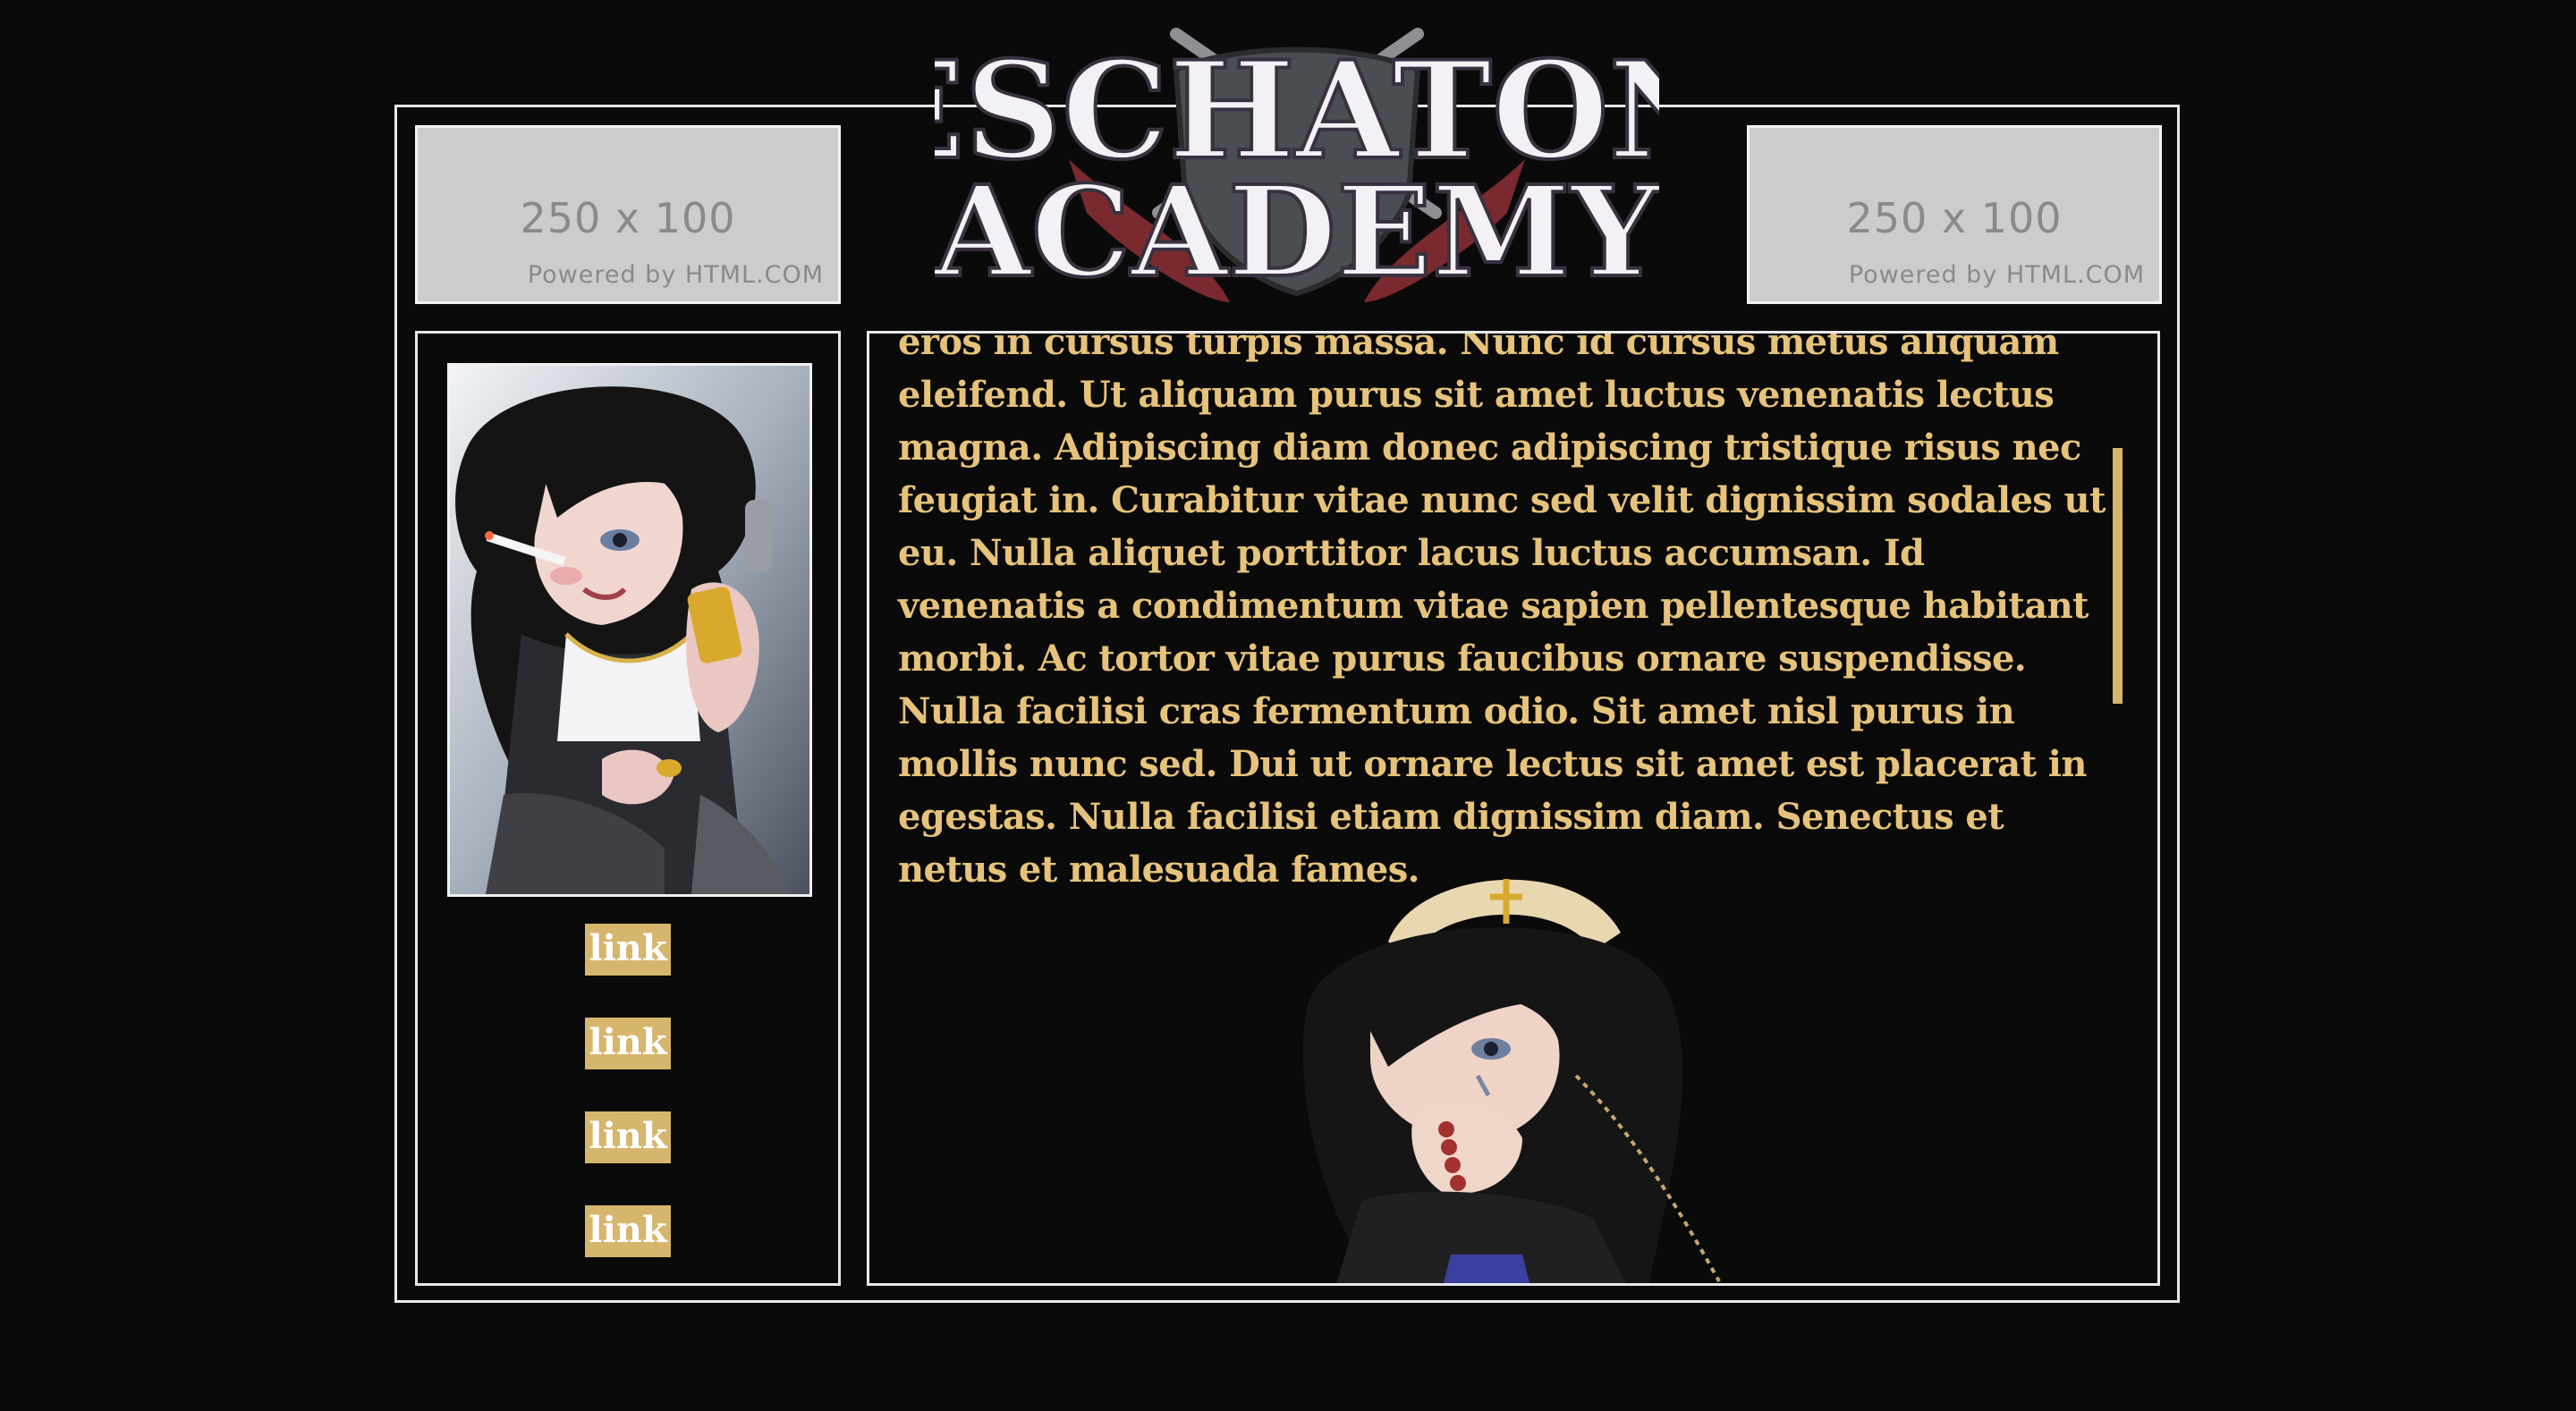 The image size is (2576, 1411). Describe the element at coordinates (628, 1137) in the screenshot. I see `sidebar-link-3: link` at that location.